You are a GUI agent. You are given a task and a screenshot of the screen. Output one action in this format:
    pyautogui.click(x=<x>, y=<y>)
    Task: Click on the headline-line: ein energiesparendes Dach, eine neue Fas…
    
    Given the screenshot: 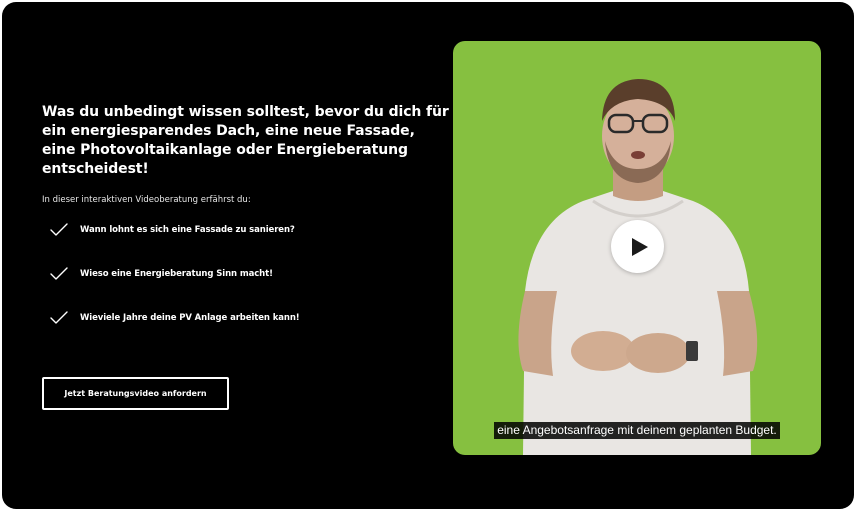 What is the action you would take?
    pyautogui.click(x=228, y=131)
    